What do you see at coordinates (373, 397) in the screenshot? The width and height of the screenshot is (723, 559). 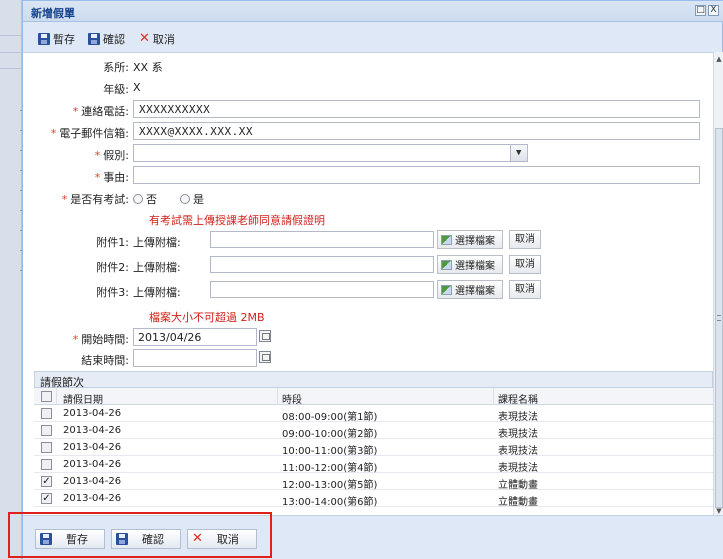 I see `grid-header-row: 請假日期 時段 課程名稱` at bounding box center [373, 397].